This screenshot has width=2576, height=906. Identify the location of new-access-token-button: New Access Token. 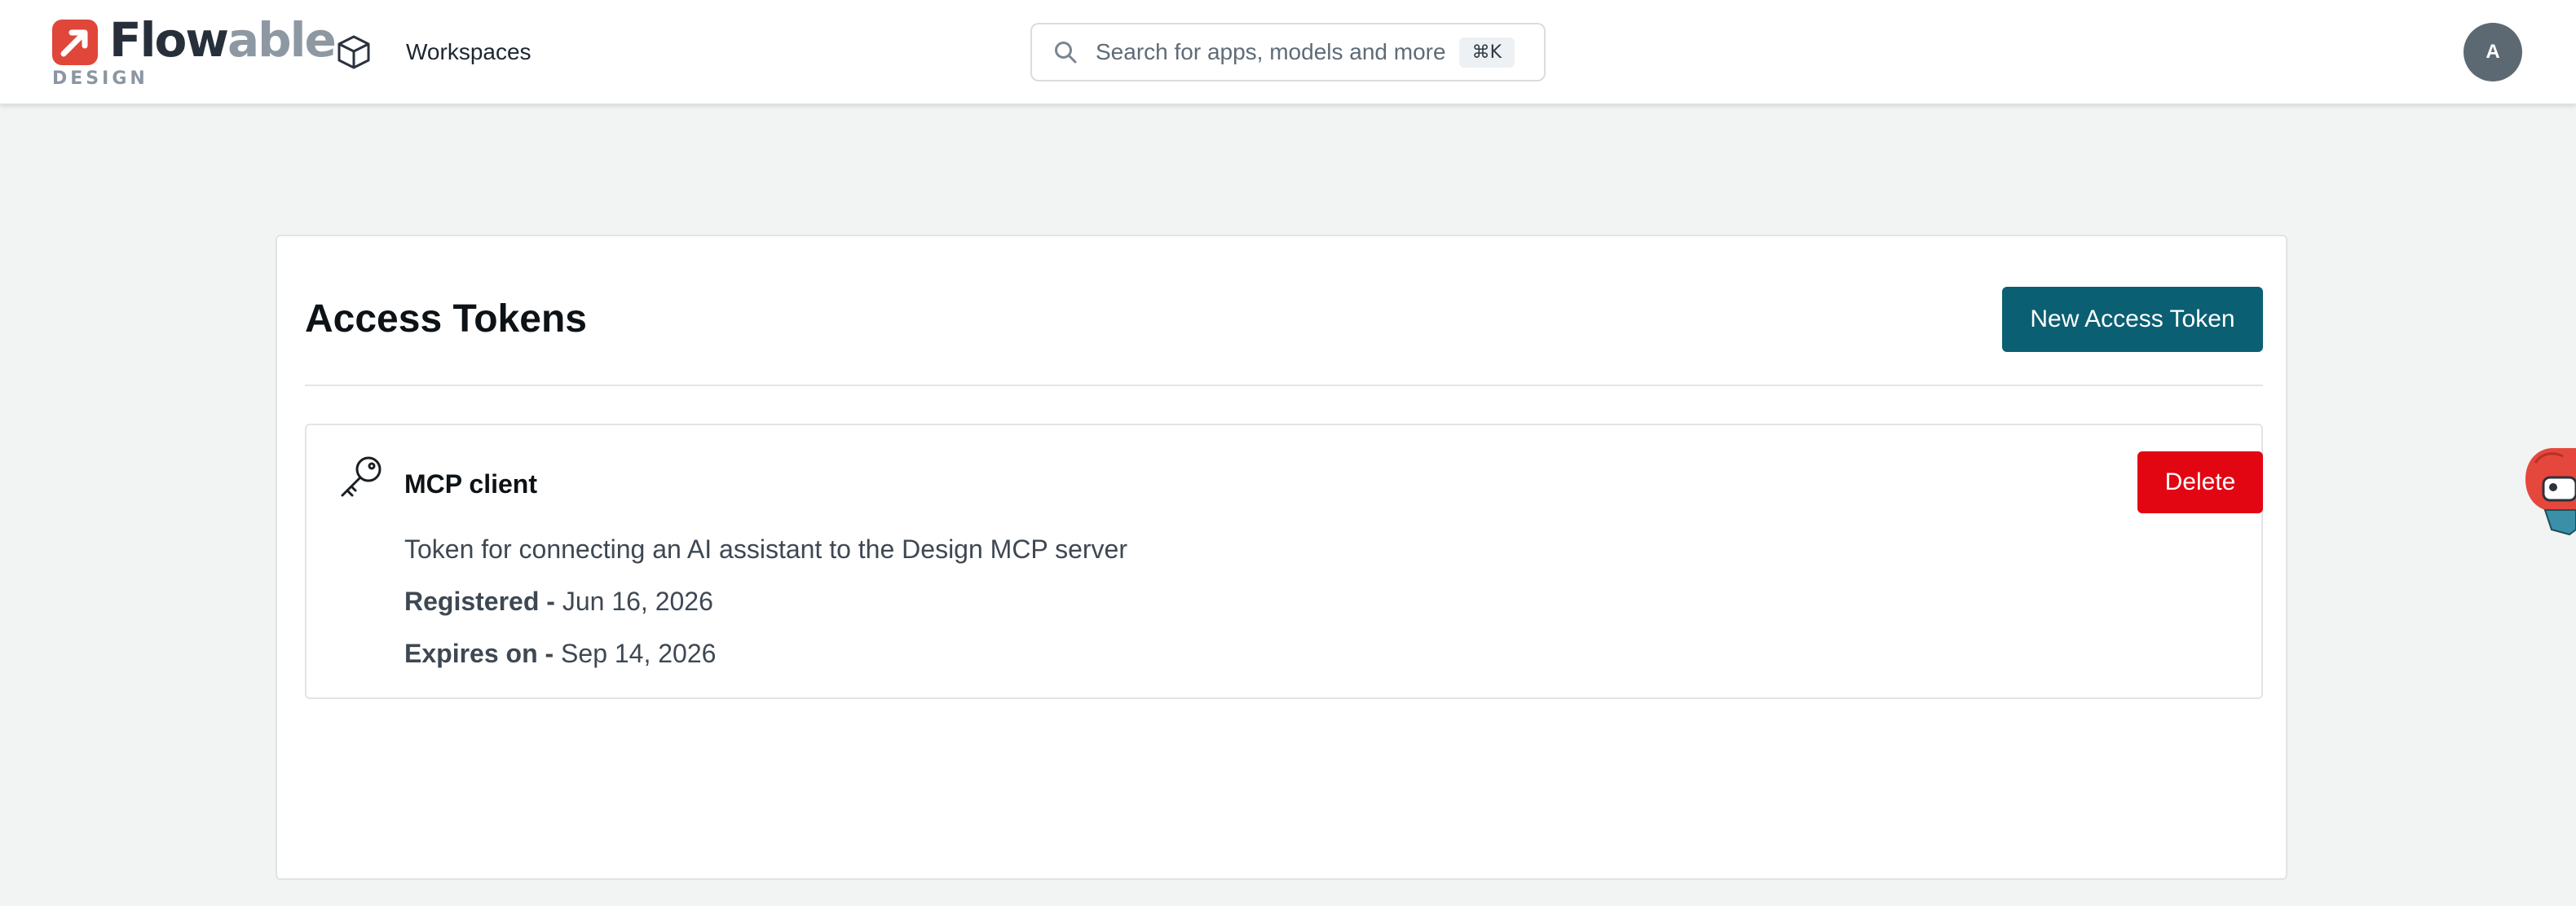
(2132, 319).